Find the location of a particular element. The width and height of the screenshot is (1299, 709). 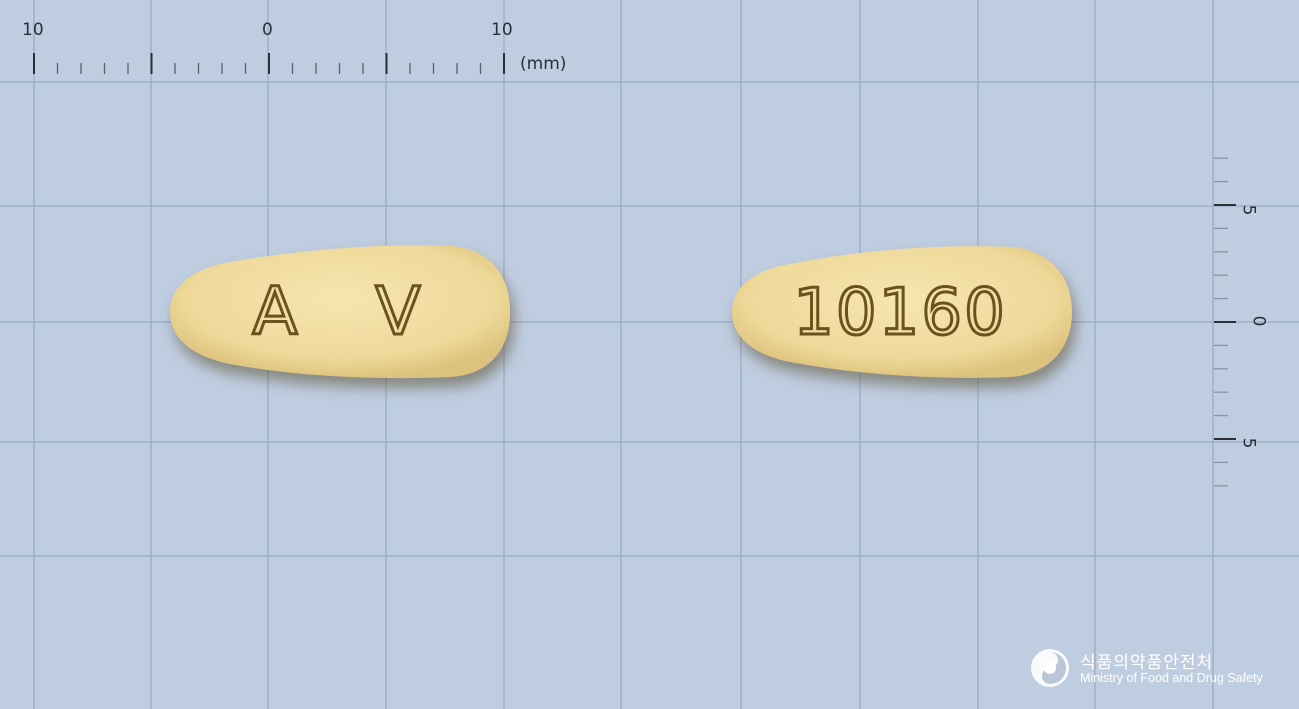

vertical-ruler-label-center: 0 is located at coordinates (1258, 321).